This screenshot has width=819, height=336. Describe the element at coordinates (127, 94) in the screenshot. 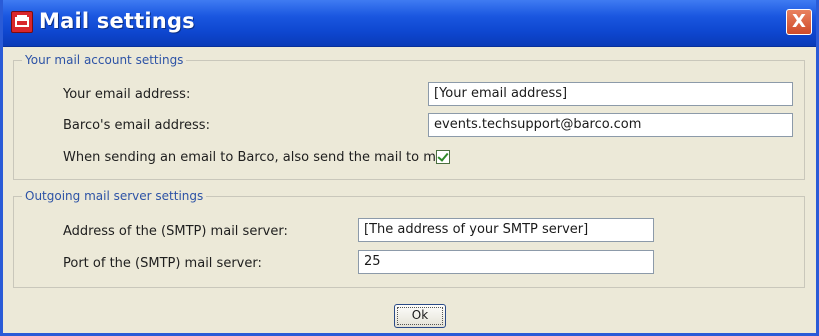

I see `email-address-label: Your email address:` at that location.